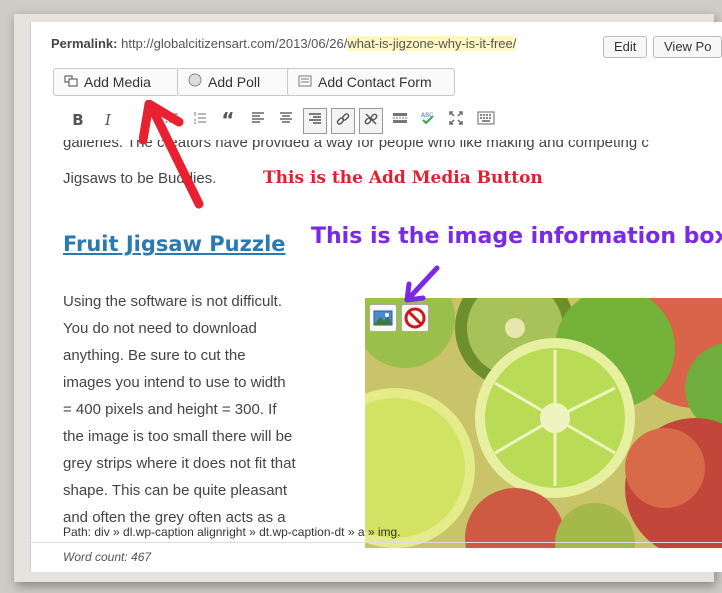 The width and height of the screenshot is (722, 593). I want to click on add-poll-label: Add Poll, so click(234, 82).